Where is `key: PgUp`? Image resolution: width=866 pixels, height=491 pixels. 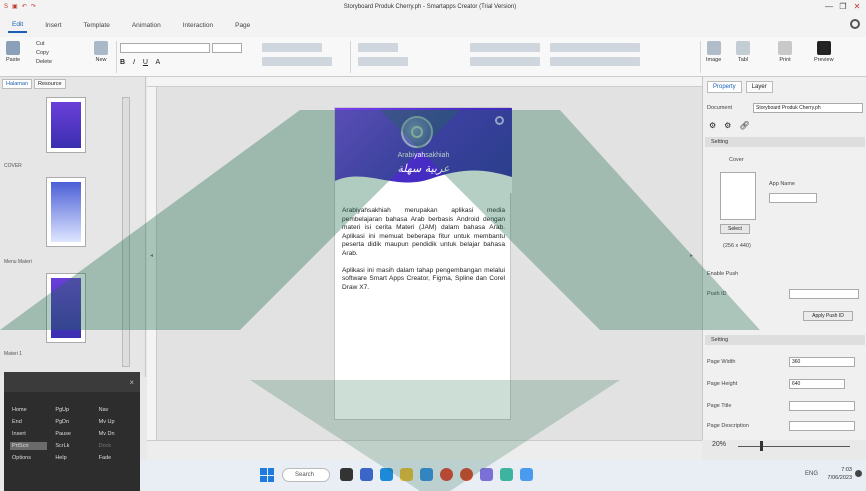 key: PgUp is located at coordinates (71, 410).